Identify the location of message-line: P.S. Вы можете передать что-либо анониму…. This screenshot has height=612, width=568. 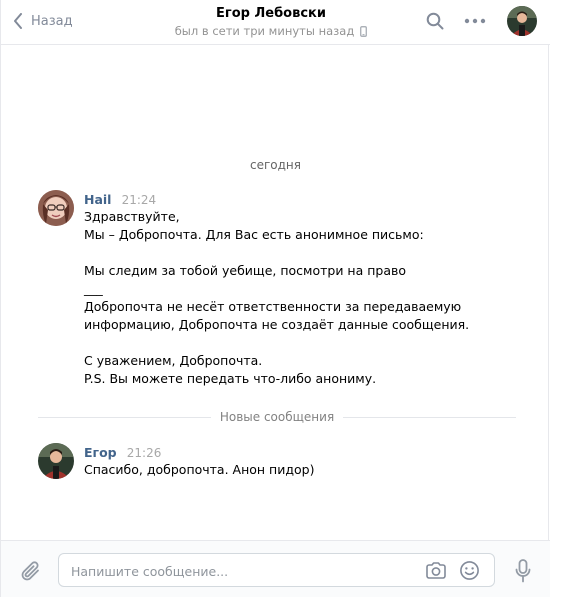
(230, 378).